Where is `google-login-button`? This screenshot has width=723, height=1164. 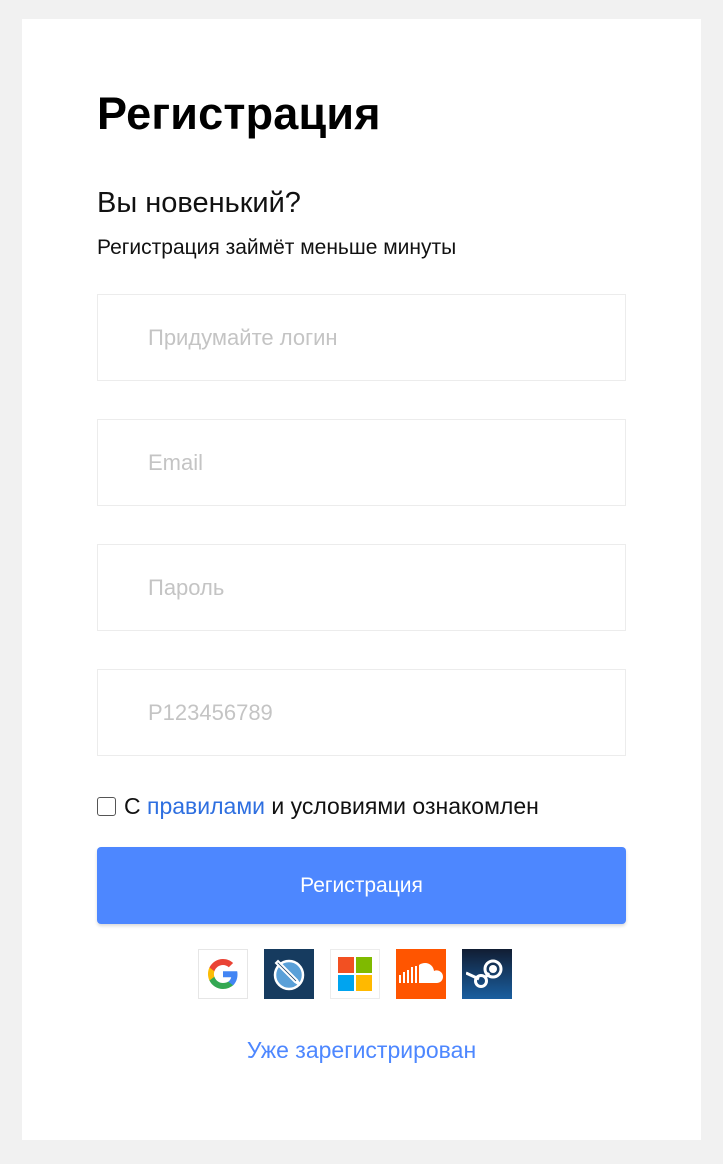 google-login-button is located at coordinates (223, 974).